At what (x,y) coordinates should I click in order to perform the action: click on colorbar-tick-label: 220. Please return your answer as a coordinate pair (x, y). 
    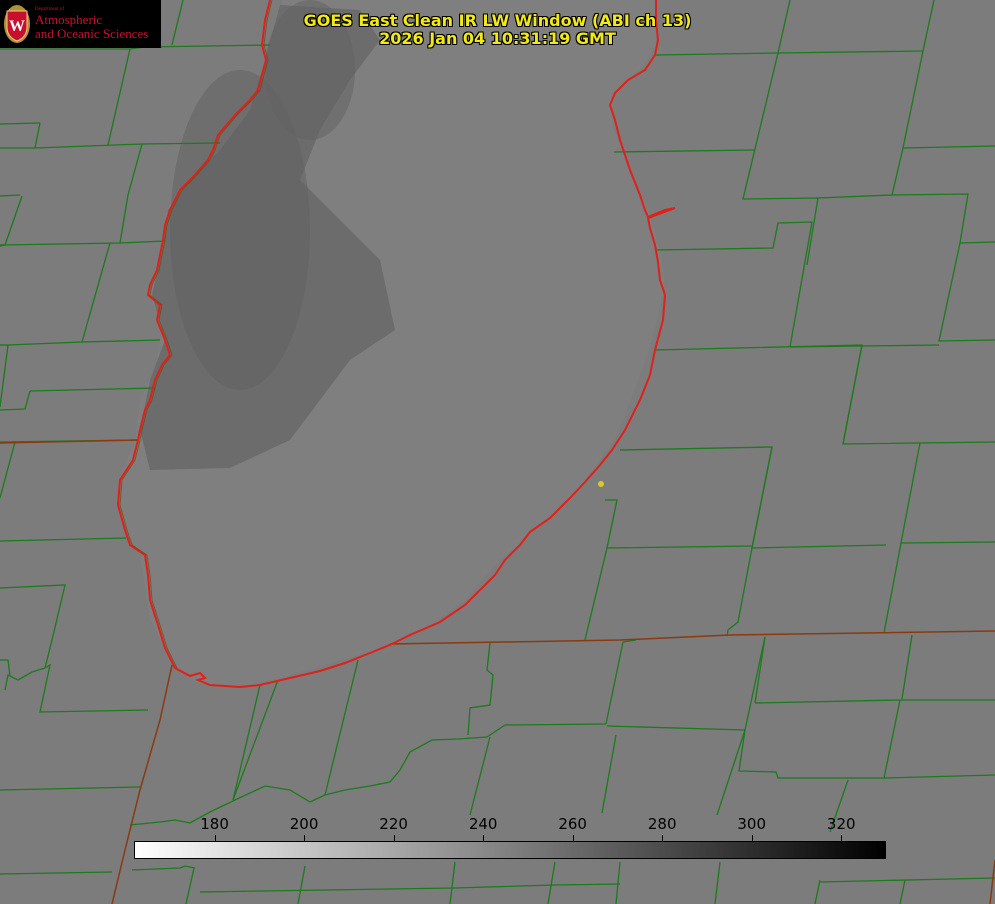
    Looking at the image, I should click on (393, 824).